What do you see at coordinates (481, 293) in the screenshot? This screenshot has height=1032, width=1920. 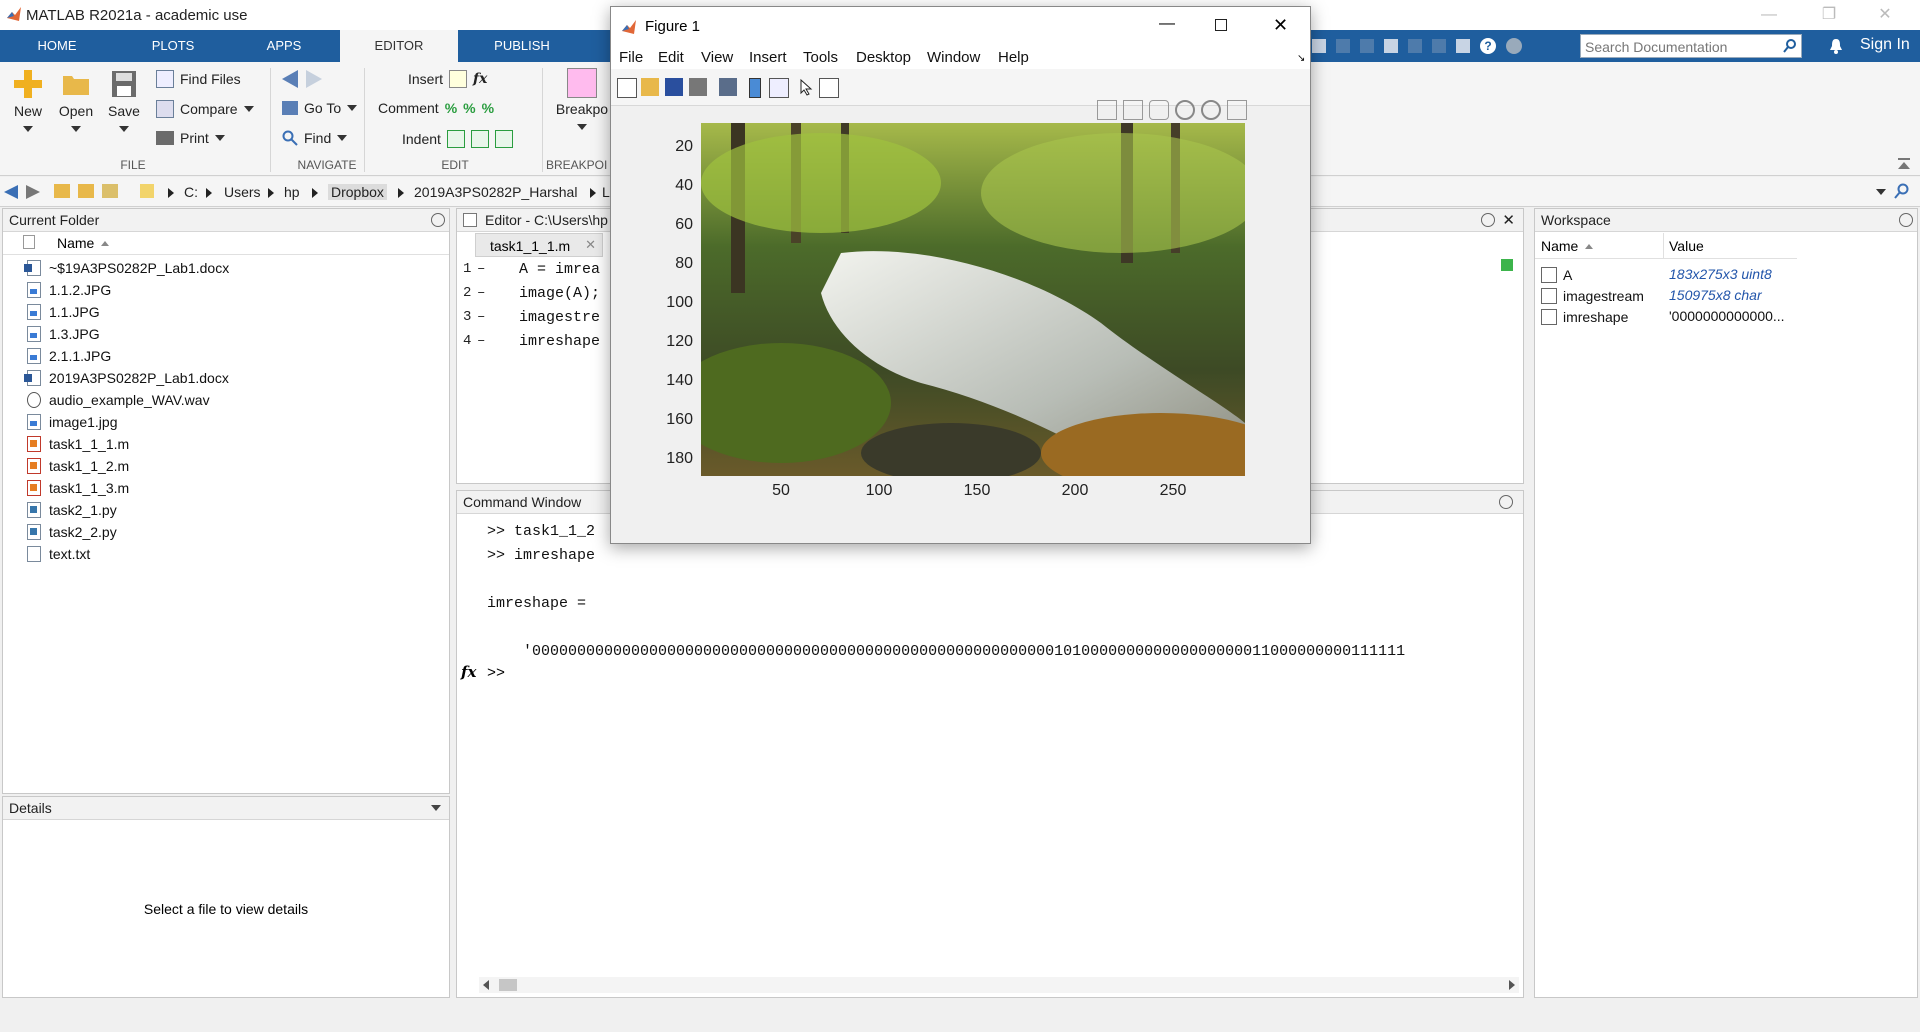 I see `breakpoint-marker: –` at bounding box center [481, 293].